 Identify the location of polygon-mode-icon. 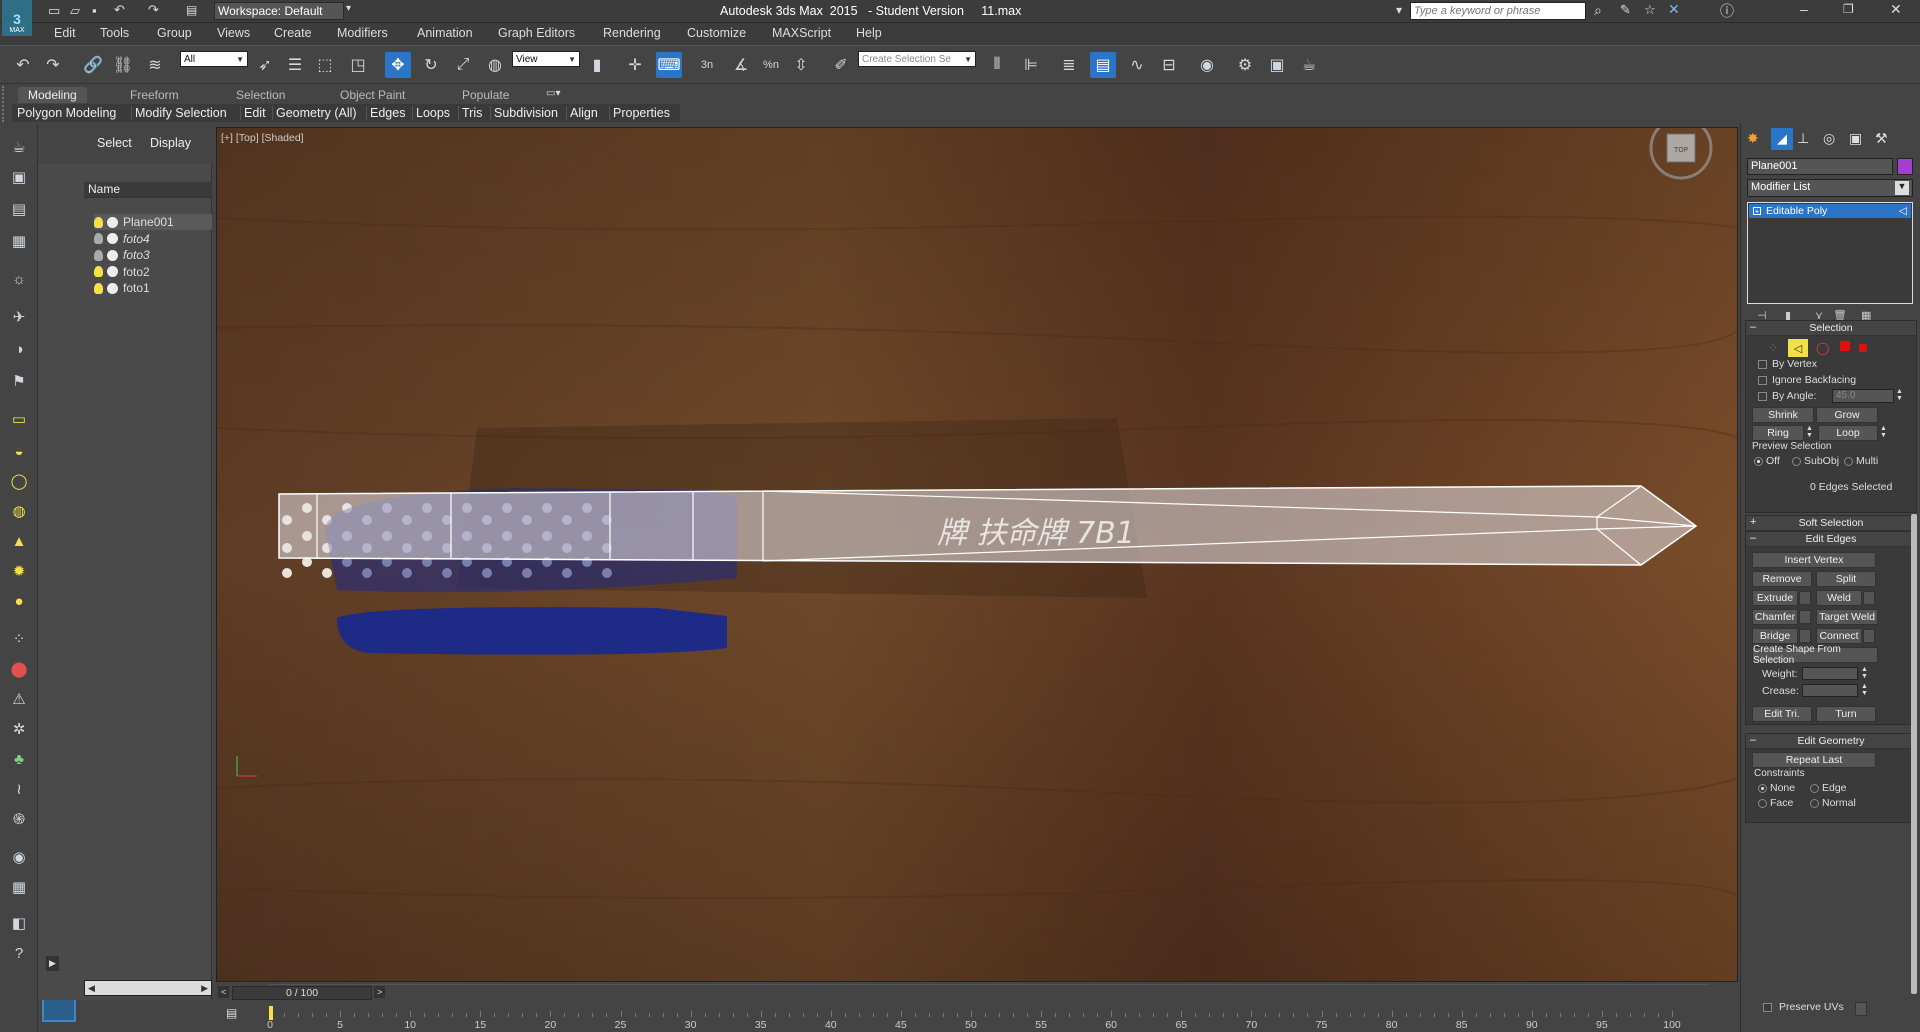
(1845, 346).